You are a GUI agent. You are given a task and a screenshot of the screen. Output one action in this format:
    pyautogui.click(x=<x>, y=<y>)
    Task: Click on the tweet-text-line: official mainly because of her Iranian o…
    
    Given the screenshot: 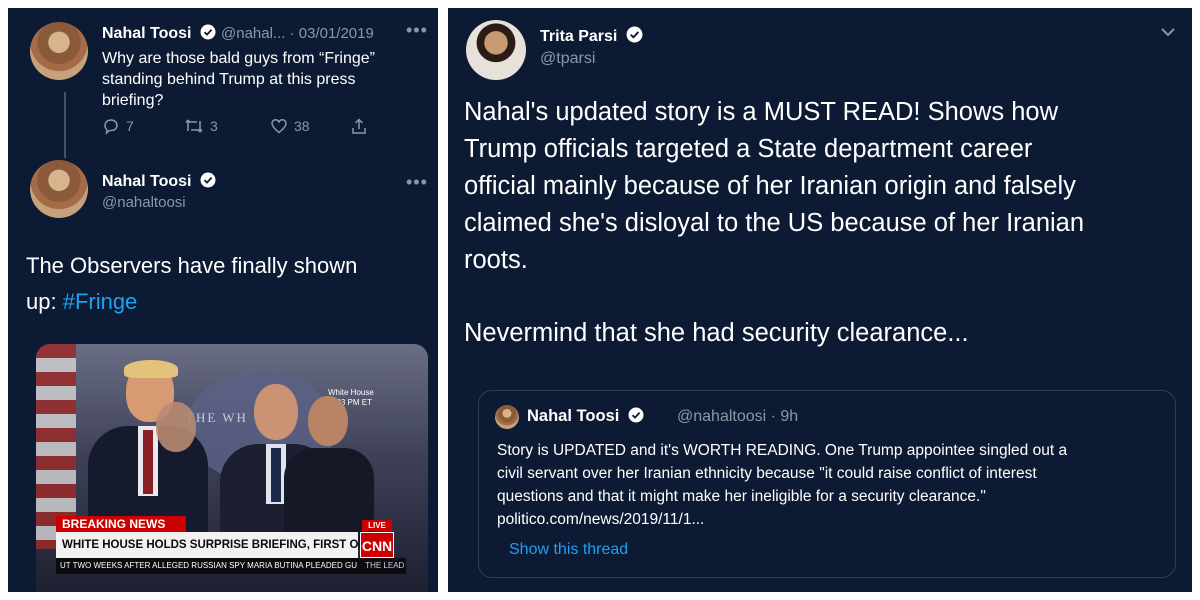 What is the action you would take?
    pyautogui.click(x=770, y=186)
    